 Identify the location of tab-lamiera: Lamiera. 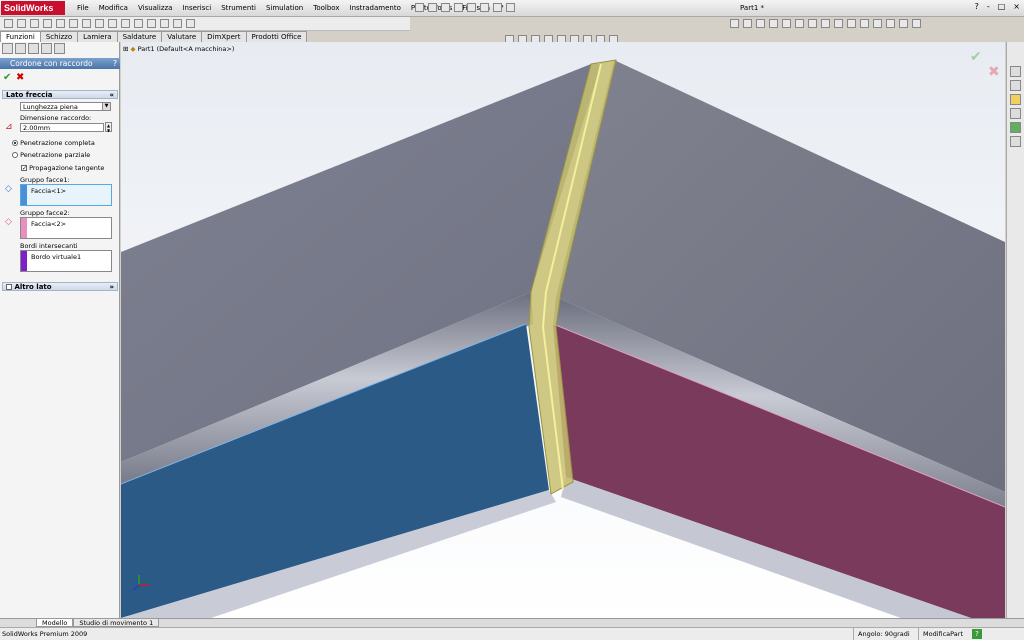
(97, 36).